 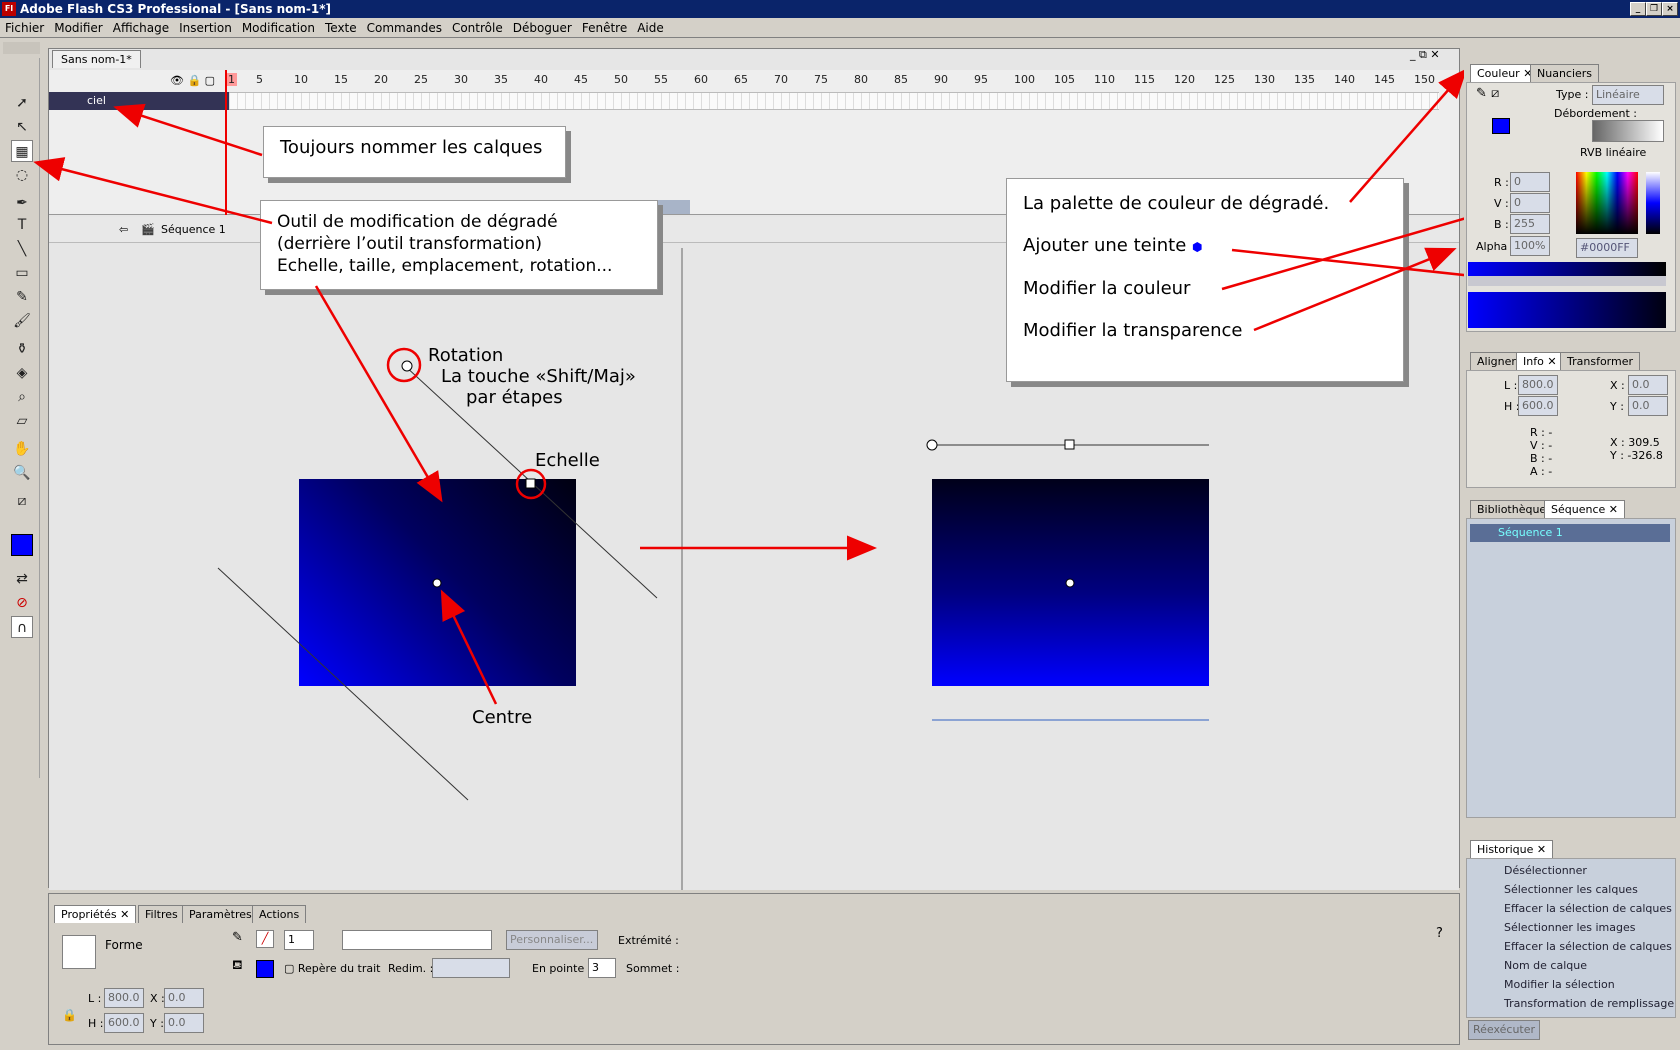 What do you see at coordinates (184, 998) in the screenshot?
I see `prop-x-field: 0.0` at bounding box center [184, 998].